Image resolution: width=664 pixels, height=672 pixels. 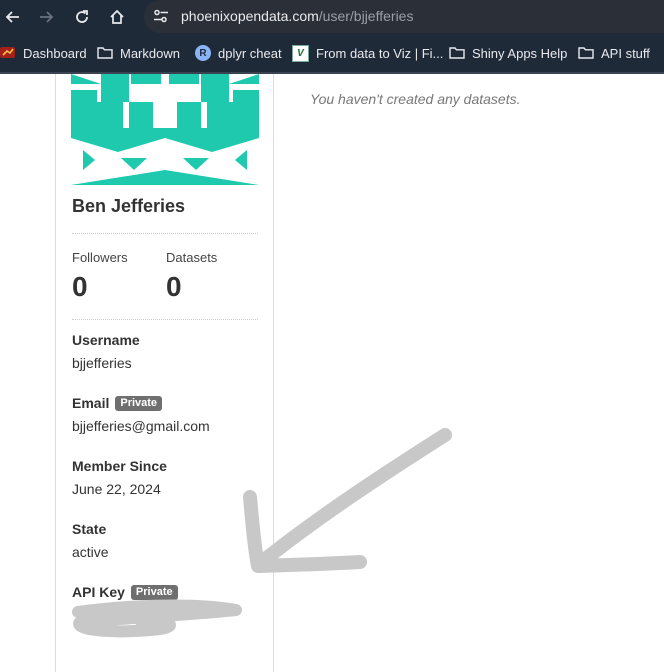 I want to click on email-label: Email Private, so click(x=117, y=403).